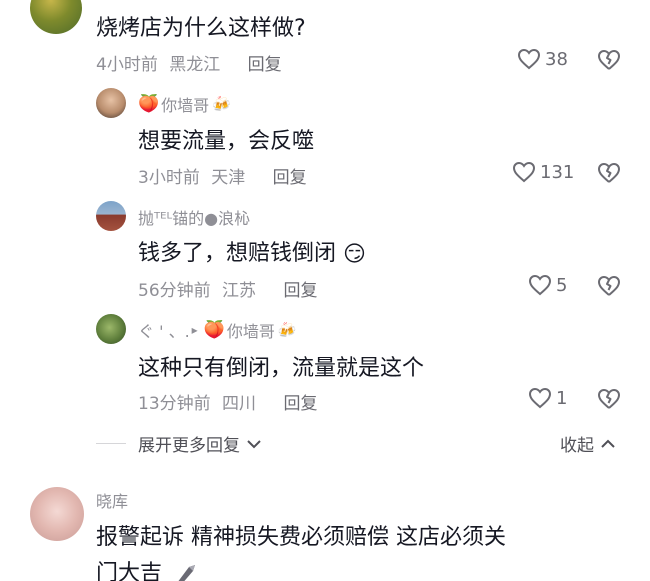 This screenshot has width=650, height=581. What do you see at coordinates (228, 178) in the screenshot?
I see `comment-location: 天津` at bounding box center [228, 178].